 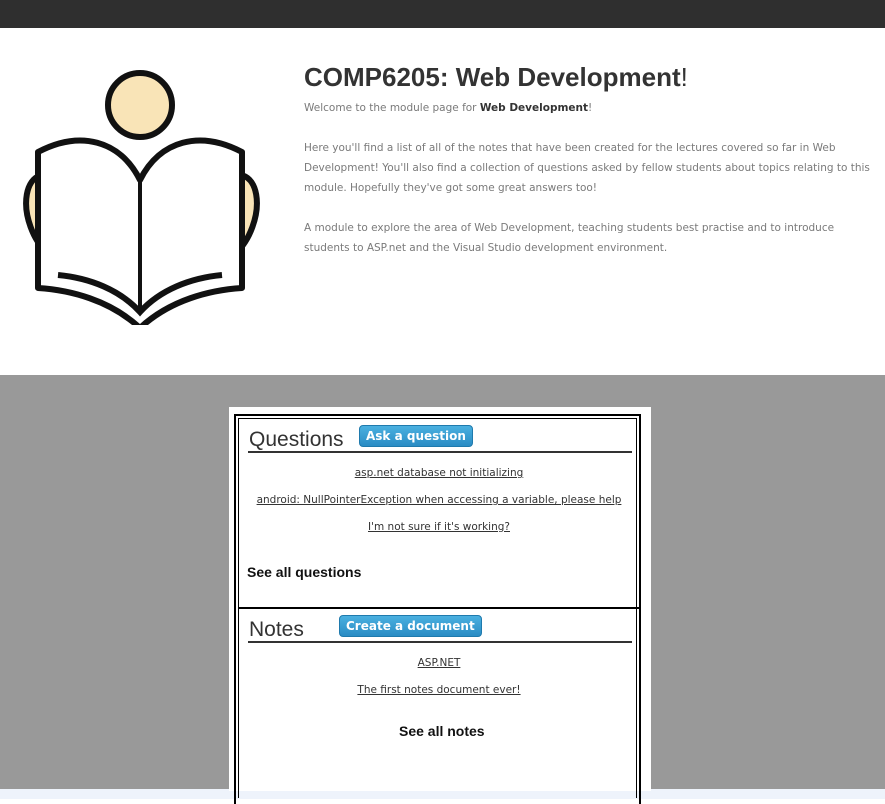 I want to click on questions-title: Questions, so click(x=296, y=439).